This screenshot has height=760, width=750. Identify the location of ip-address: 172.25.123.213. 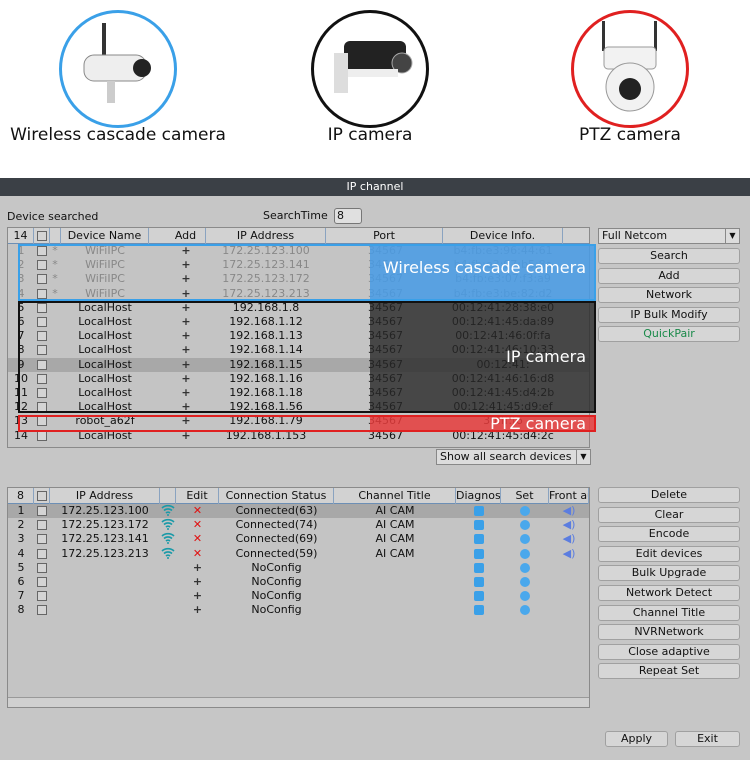
(105, 553).